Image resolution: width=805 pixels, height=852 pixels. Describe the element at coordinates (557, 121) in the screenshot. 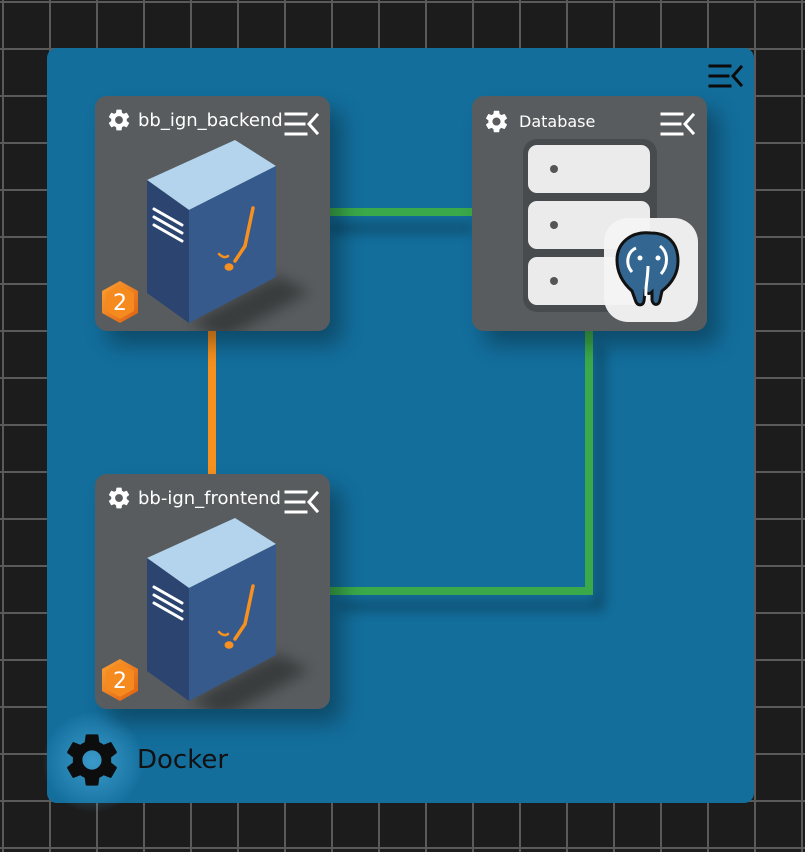

I see `node-title: Database` at that location.